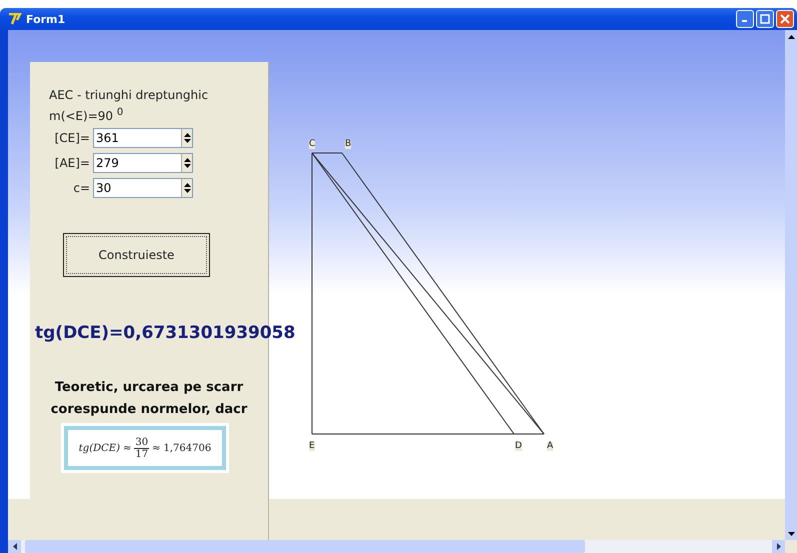 This screenshot has height=553, width=797. I want to click on maximize-icon, so click(765, 19).